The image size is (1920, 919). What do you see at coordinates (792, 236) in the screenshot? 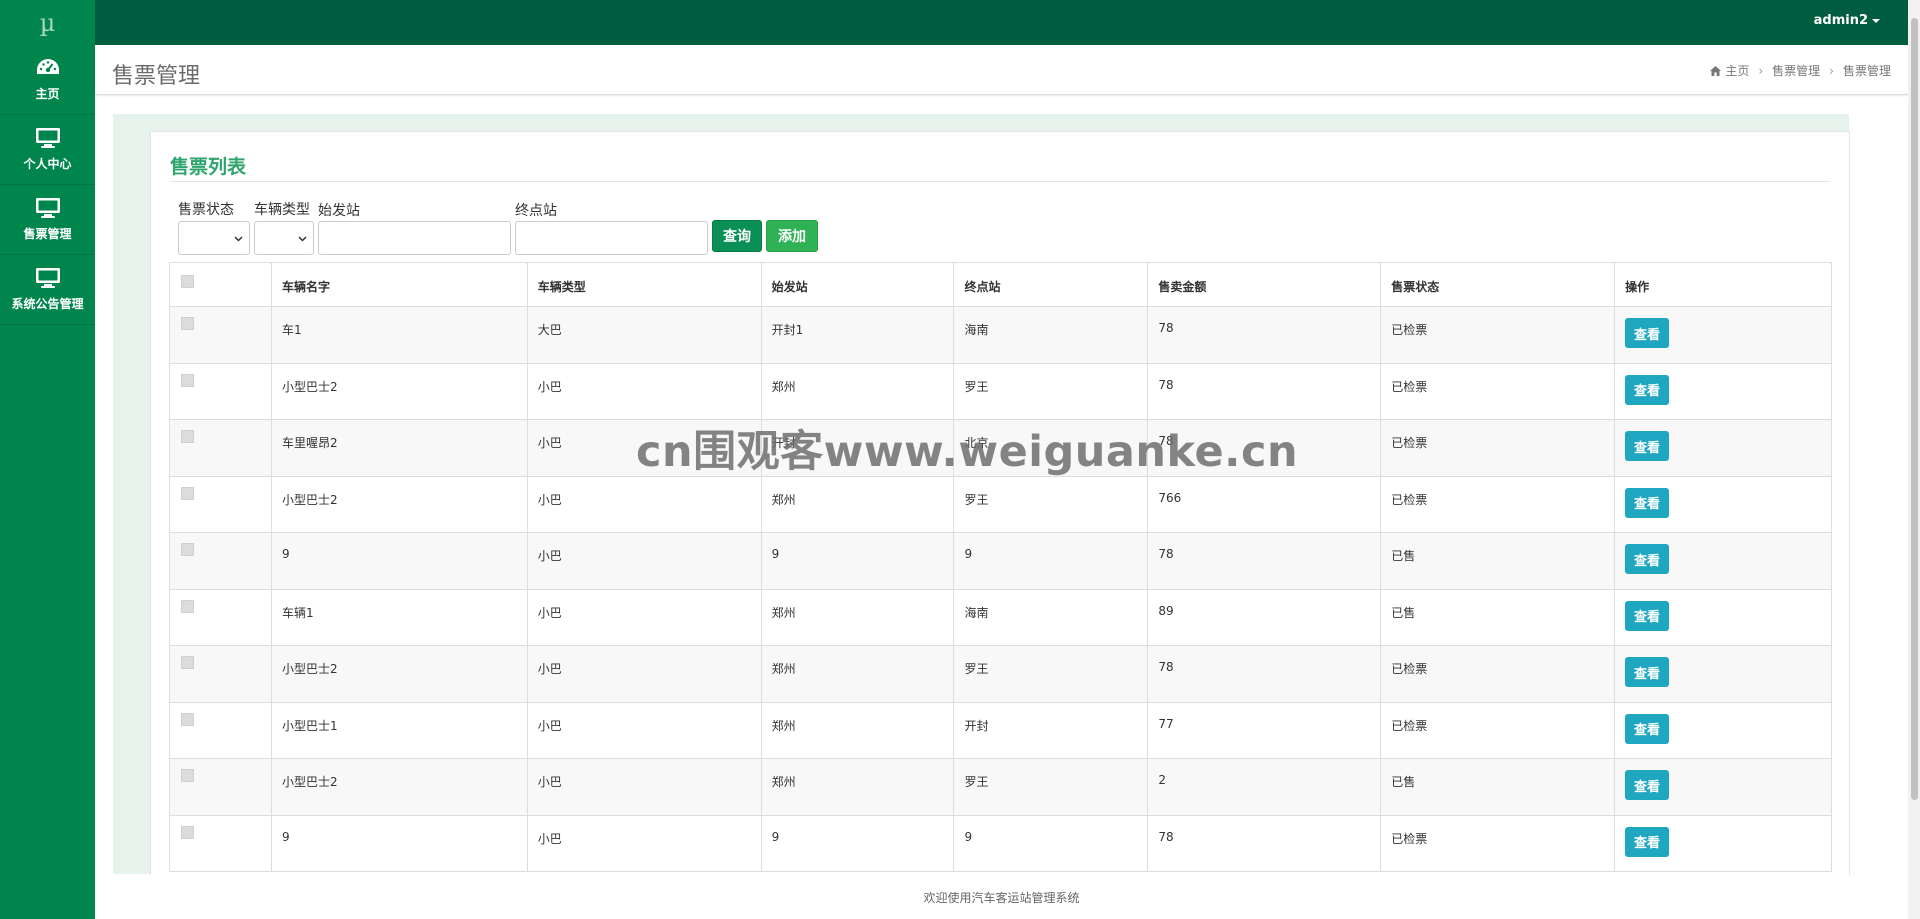
I see `add-button: 添加` at bounding box center [792, 236].